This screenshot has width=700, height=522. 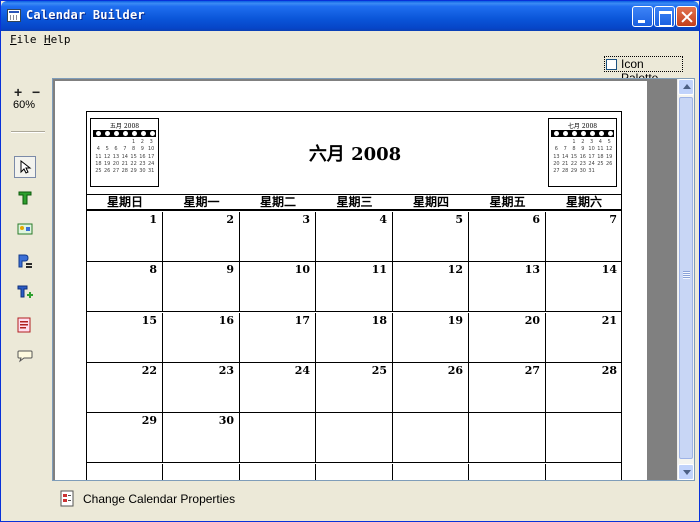 I want to click on weekday-header: 星期三, so click(x=354, y=202).